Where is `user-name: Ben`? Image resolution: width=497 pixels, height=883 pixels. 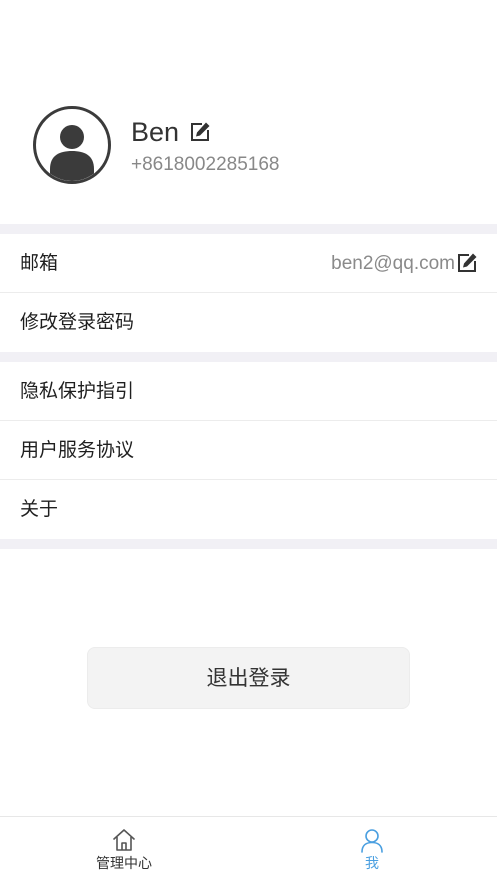
user-name: Ben is located at coordinates (155, 132).